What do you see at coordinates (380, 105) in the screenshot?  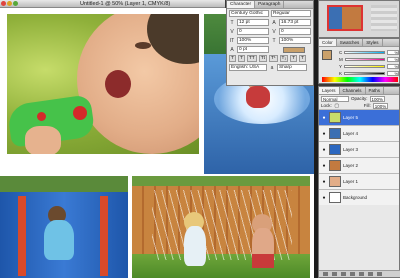 I see `fill-field: 100%` at bounding box center [380, 105].